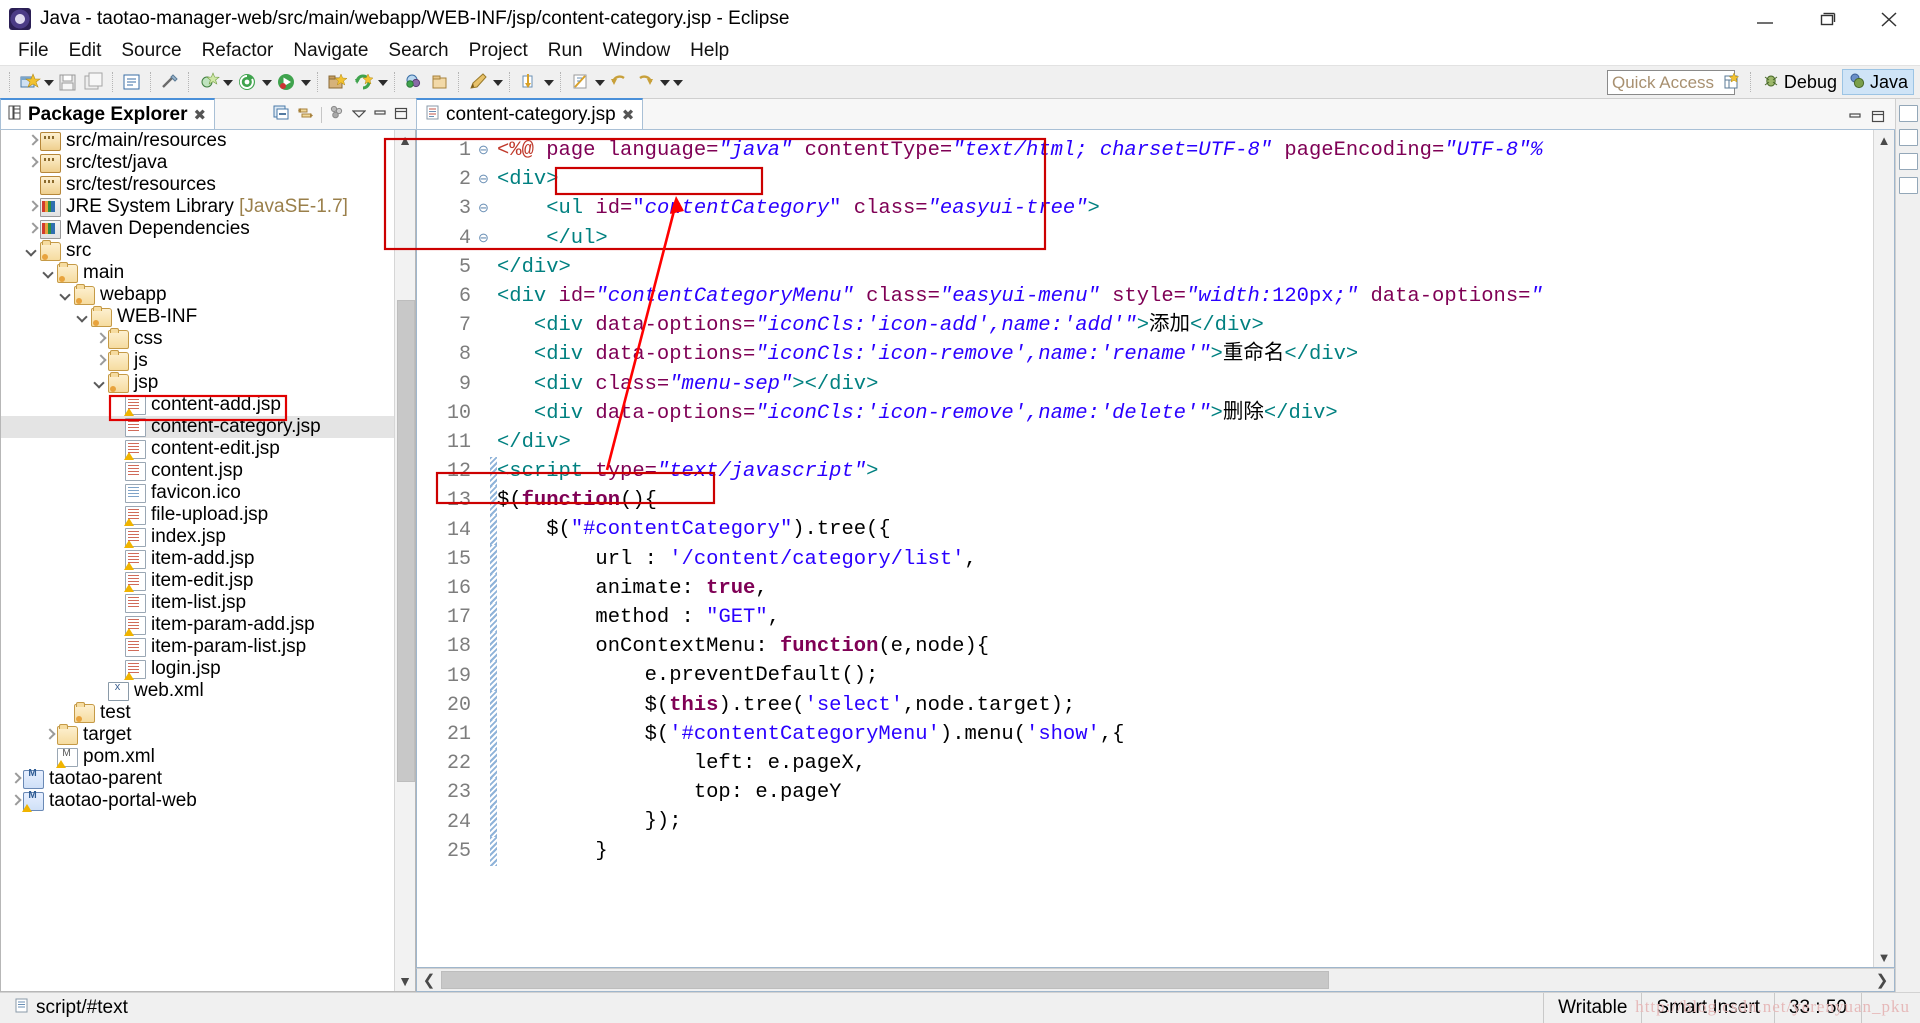  What do you see at coordinates (548, 82) in the screenshot?
I see `previous-annotation-dropdown` at bounding box center [548, 82].